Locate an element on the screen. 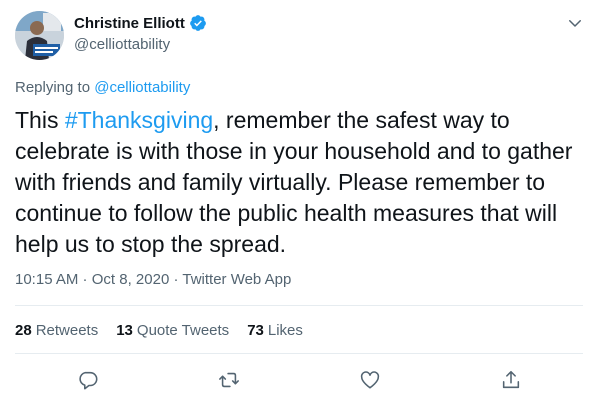 The image size is (598, 403). avatar is located at coordinates (39, 35).